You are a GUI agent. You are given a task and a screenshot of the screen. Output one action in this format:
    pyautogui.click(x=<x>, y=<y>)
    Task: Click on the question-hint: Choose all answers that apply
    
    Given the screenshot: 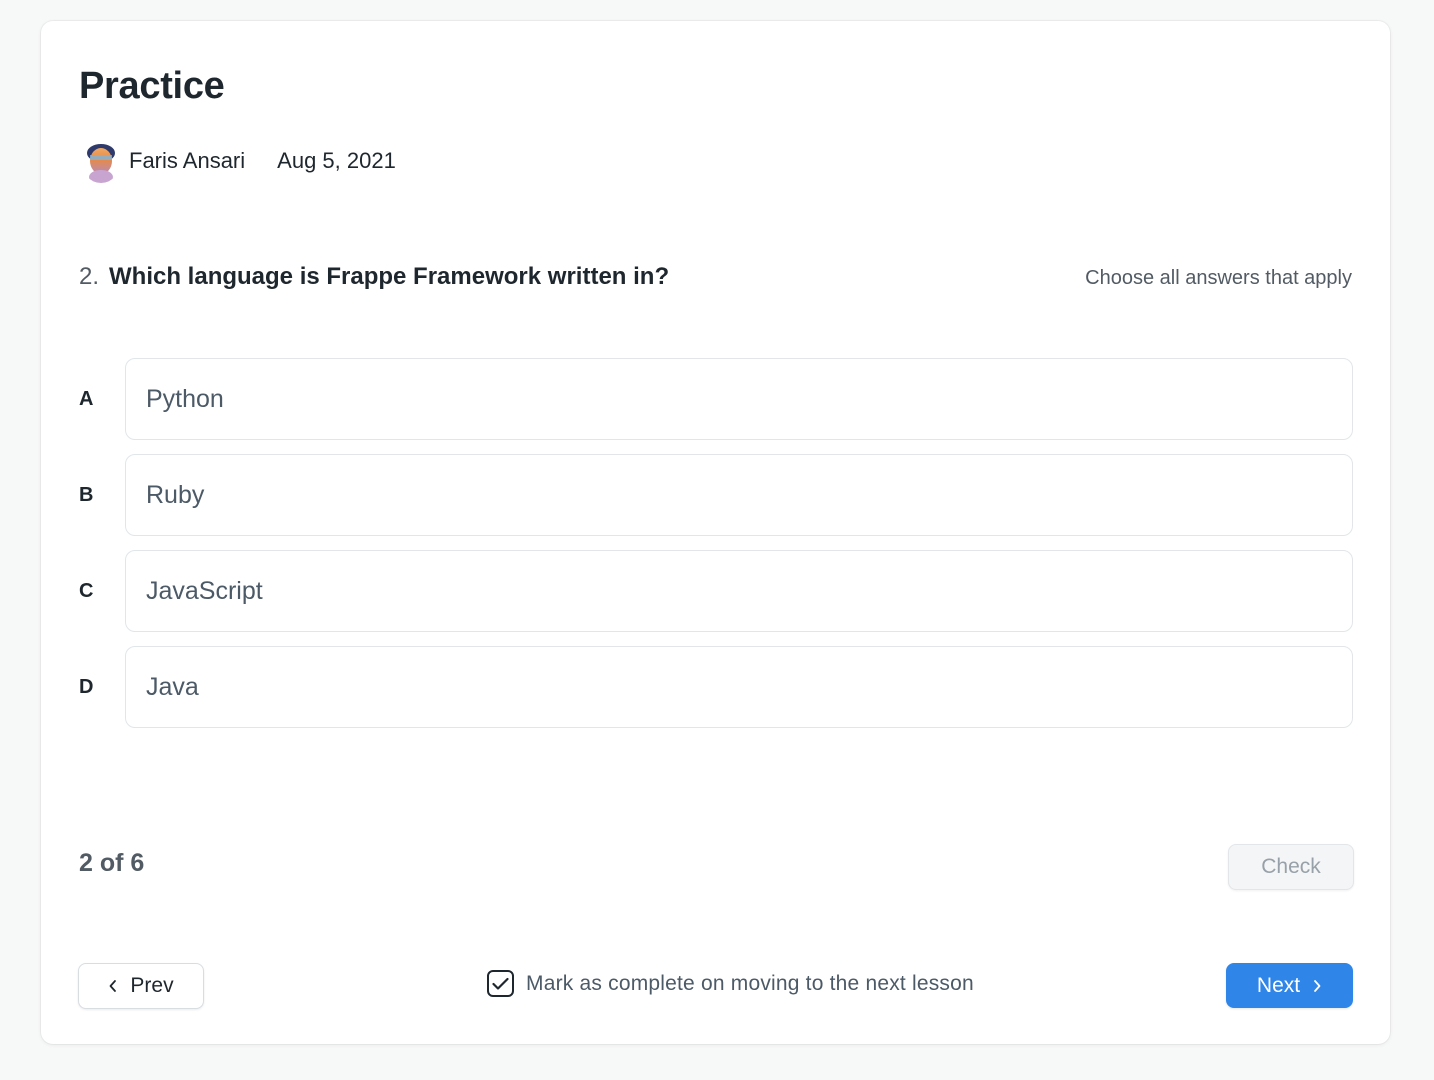 What is the action you would take?
    pyautogui.click(x=1218, y=278)
    